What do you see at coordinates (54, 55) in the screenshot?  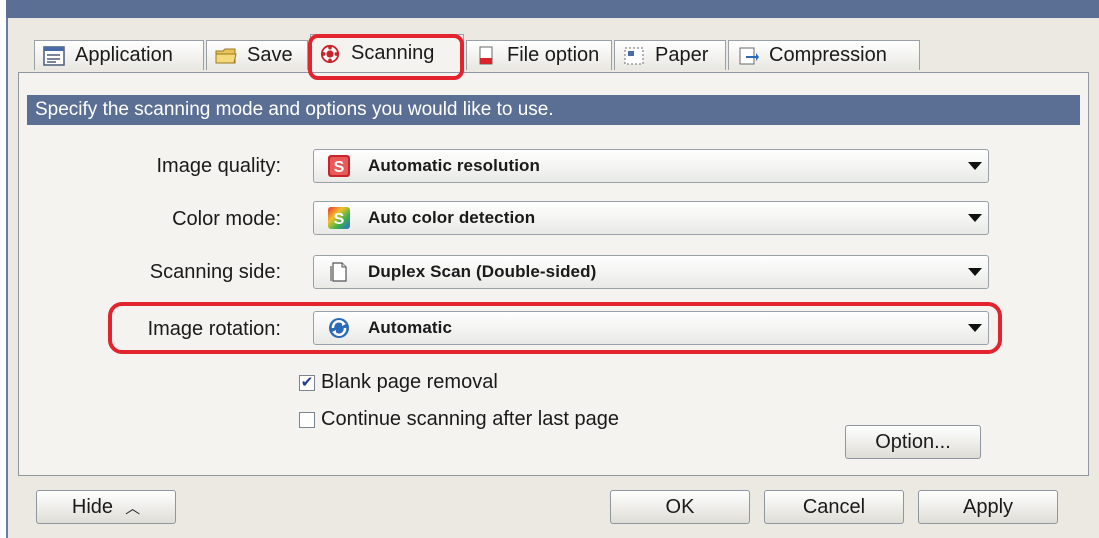 I see `application-icon` at bounding box center [54, 55].